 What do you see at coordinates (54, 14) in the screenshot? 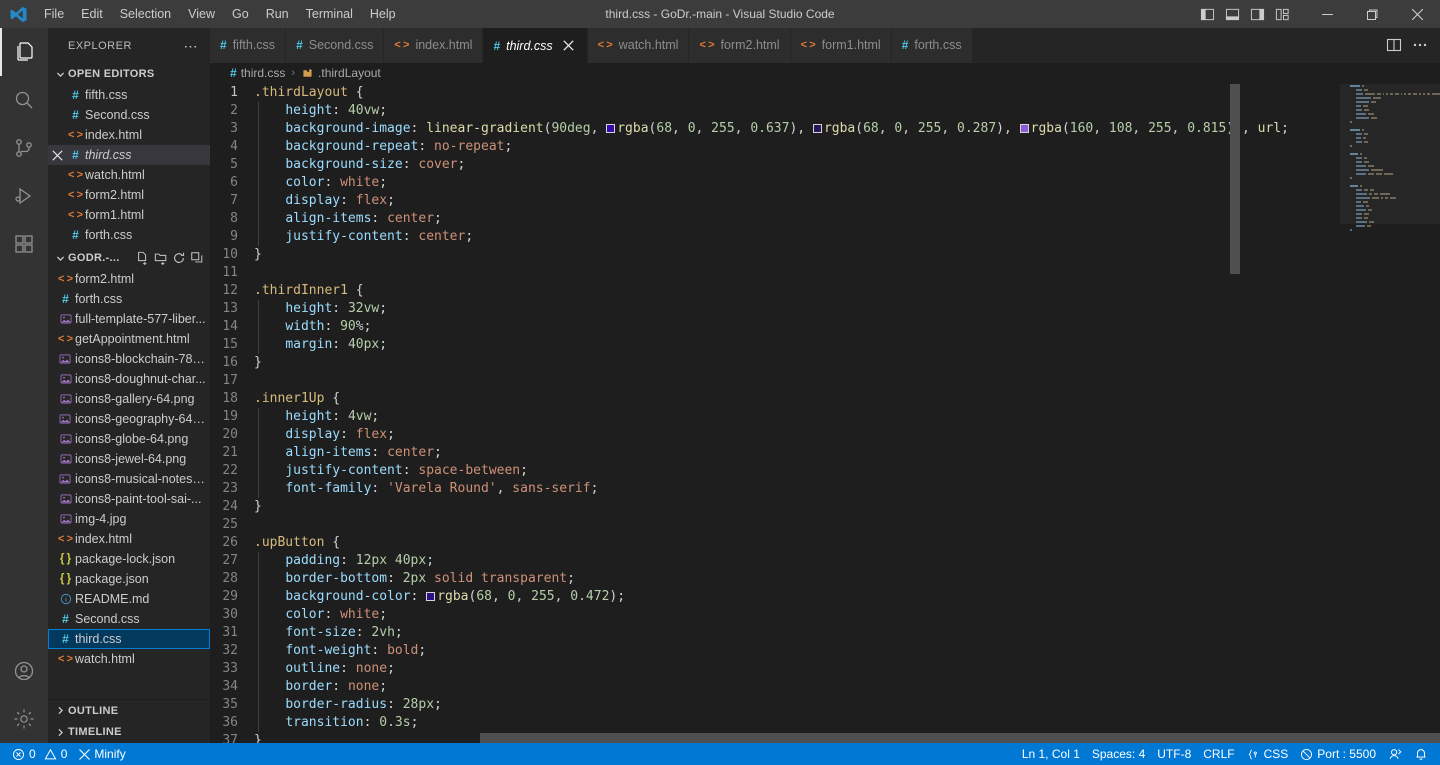
I see `menu-file: File` at bounding box center [54, 14].